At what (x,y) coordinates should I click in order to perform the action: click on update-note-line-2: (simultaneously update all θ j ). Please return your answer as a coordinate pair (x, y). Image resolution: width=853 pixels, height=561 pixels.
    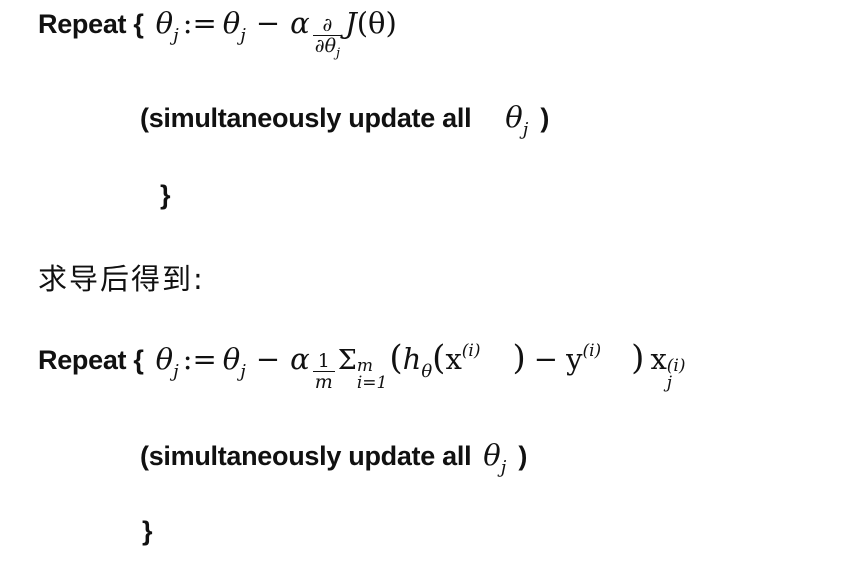
    Looking at the image, I should click on (334, 458).